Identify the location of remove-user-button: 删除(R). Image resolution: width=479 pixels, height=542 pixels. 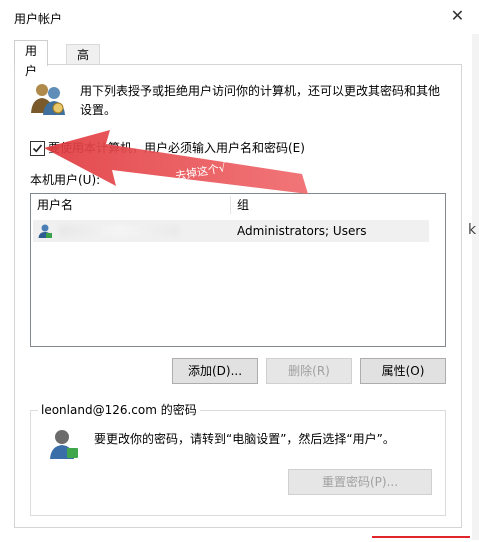
(309, 371).